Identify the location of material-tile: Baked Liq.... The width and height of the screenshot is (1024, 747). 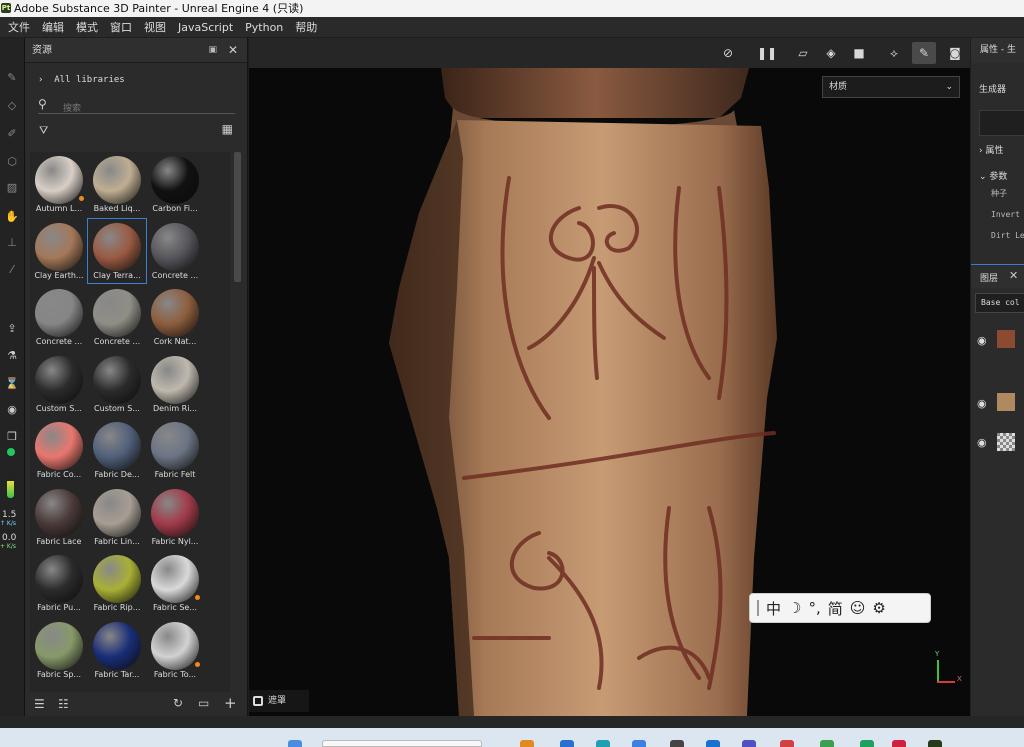
(117, 184).